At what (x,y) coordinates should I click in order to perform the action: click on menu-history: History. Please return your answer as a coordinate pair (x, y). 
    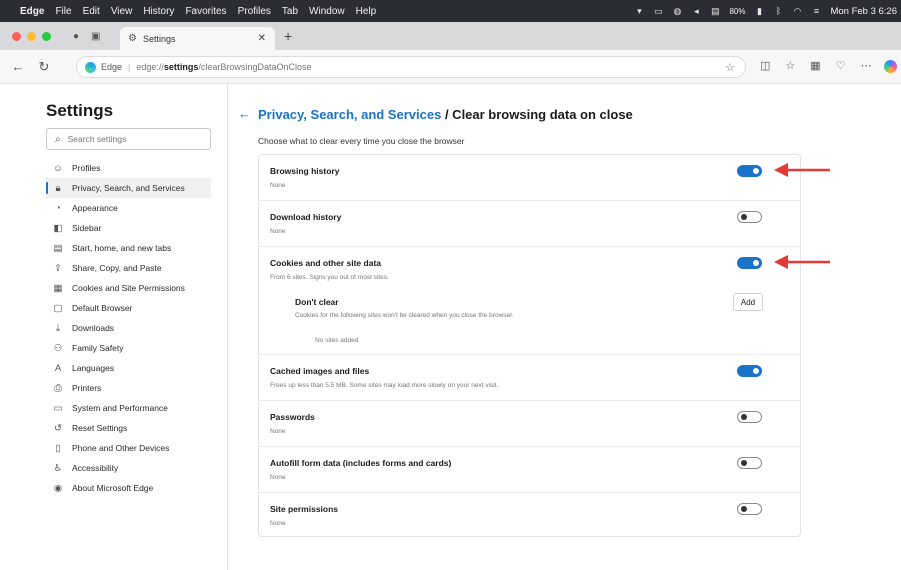
    Looking at the image, I should click on (158, 11).